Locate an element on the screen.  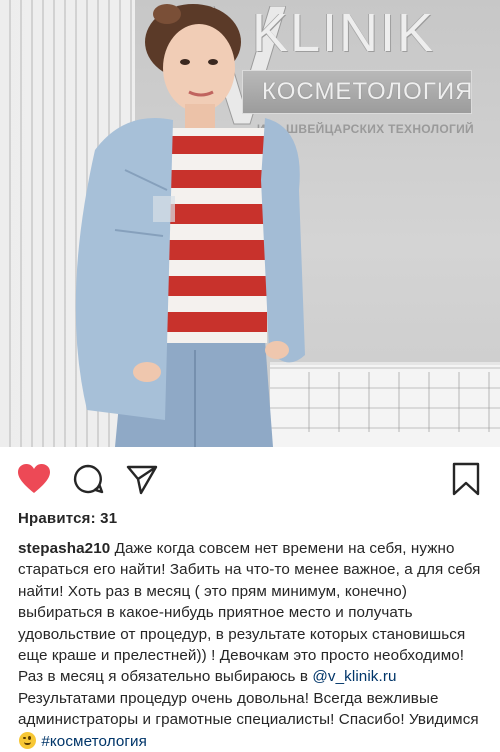
caption-mention-link: @v_klinik.ru is located at coordinates (354, 676).